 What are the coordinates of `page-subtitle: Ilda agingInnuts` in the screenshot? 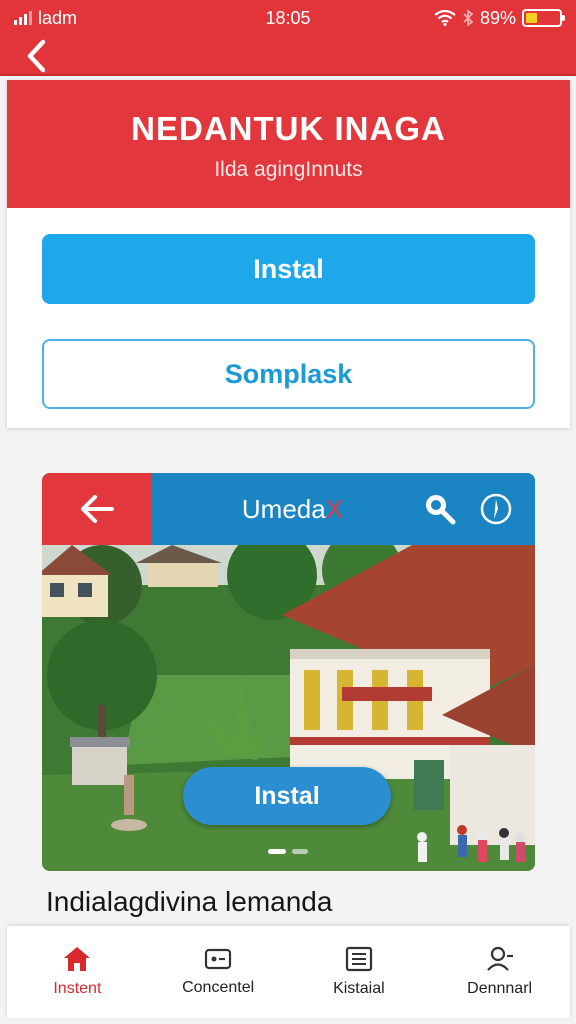 It's located at (288, 169).